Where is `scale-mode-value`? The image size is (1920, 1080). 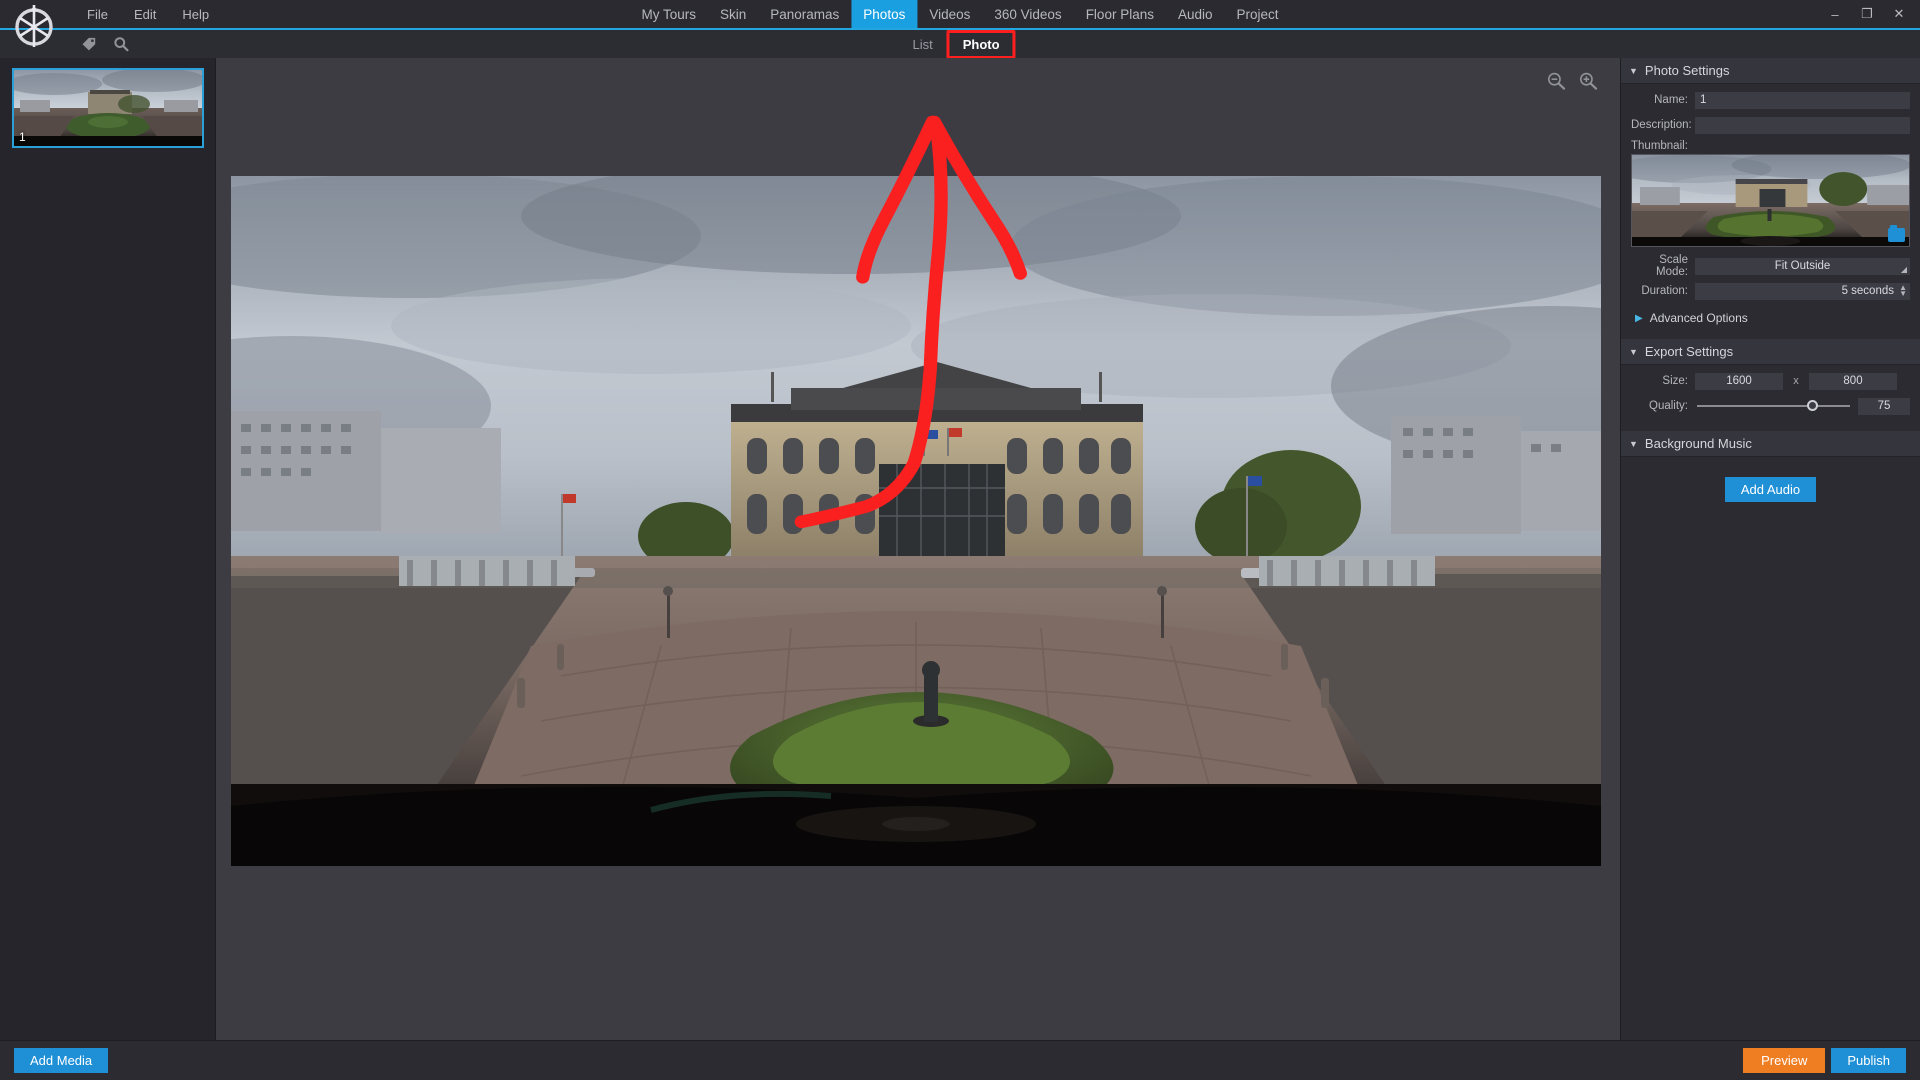
scale-mode-value is located at coordinates (1802, 266).